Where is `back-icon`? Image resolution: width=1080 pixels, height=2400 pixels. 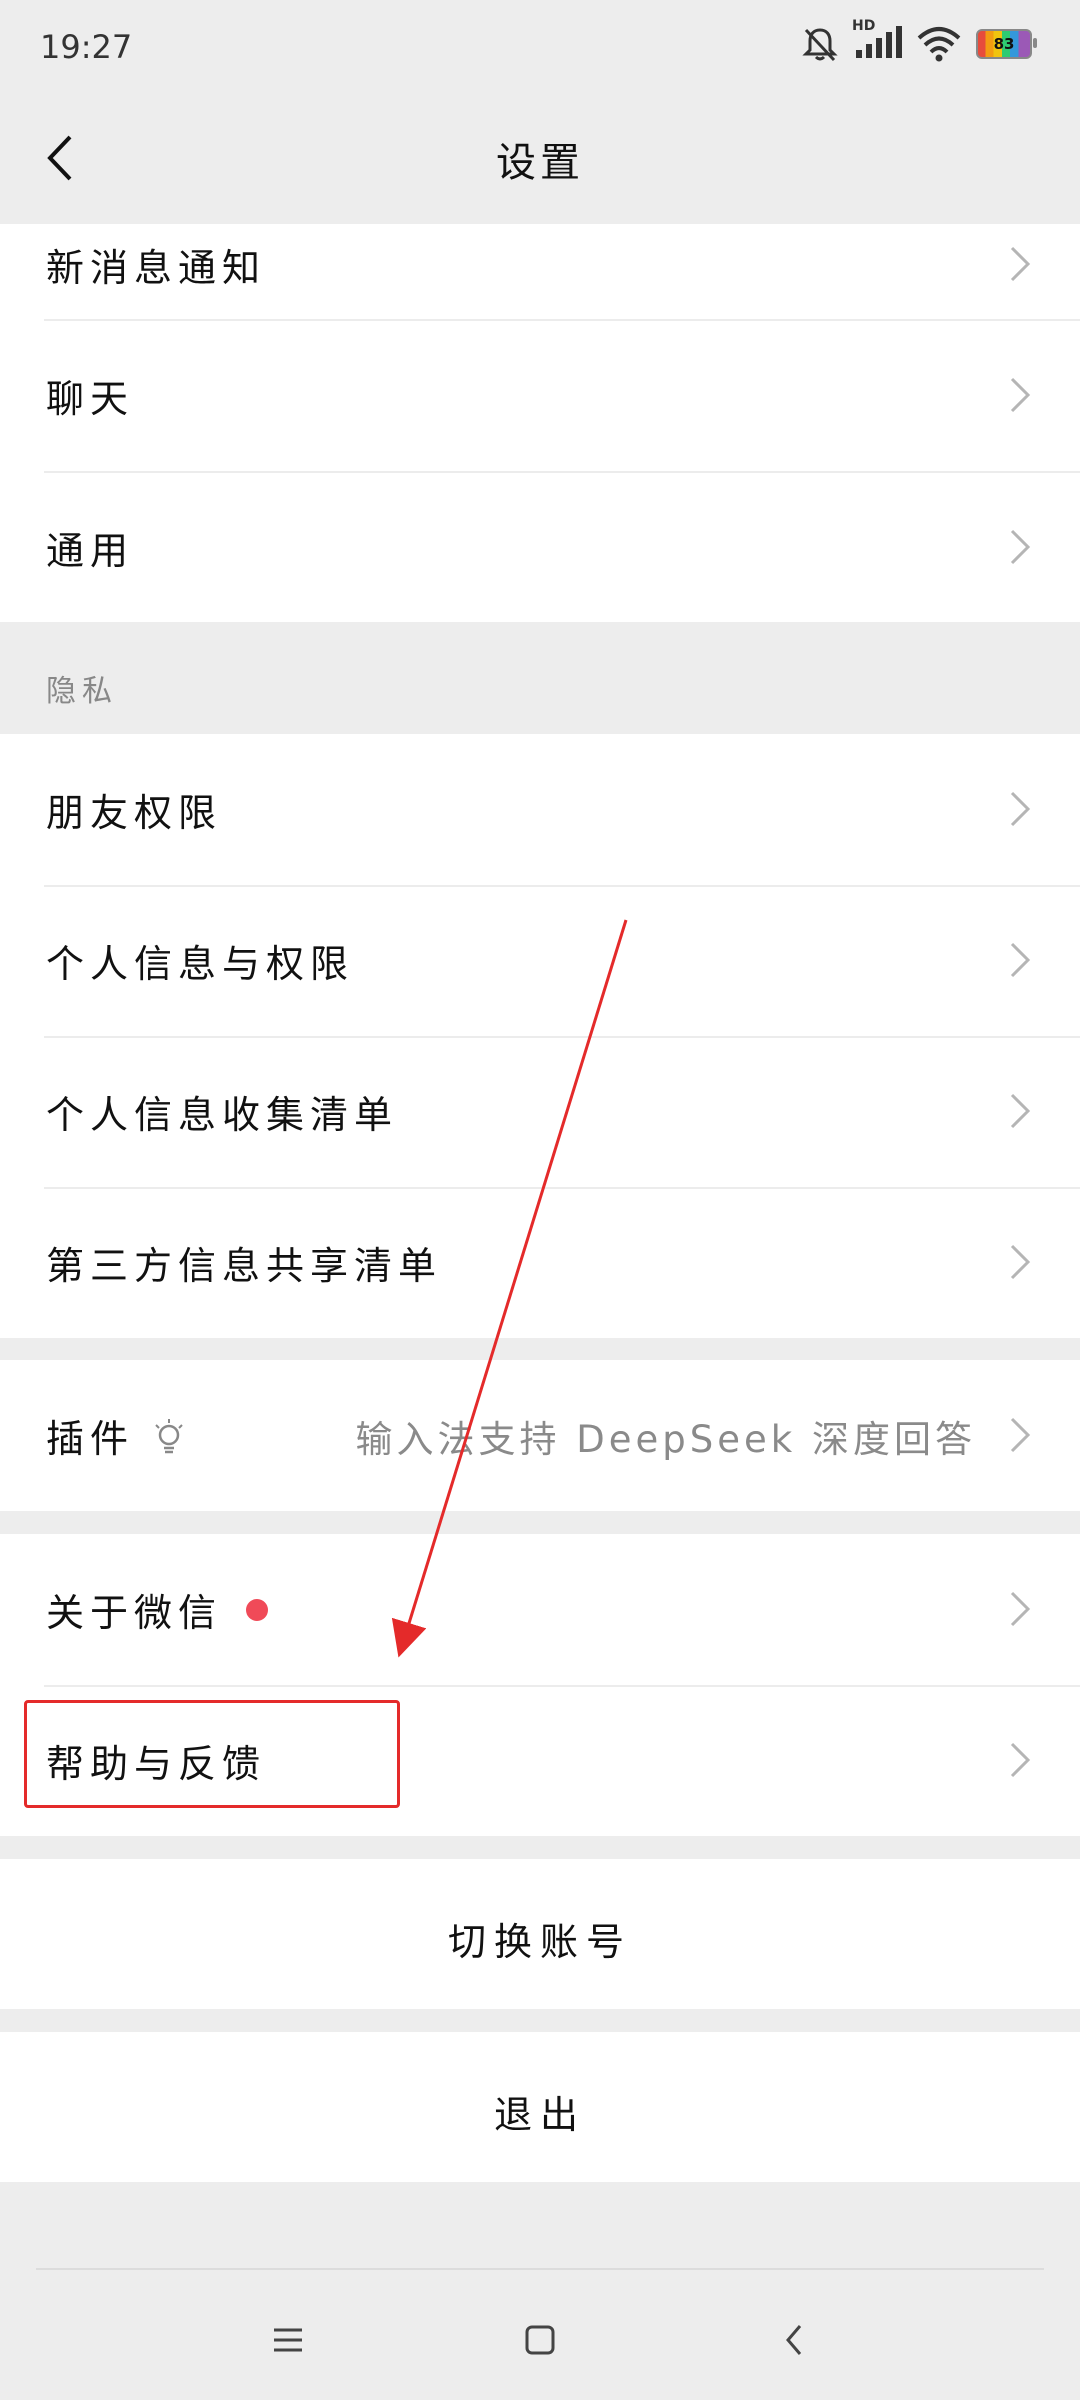
back-icon is located at coordinates (794, 2340).